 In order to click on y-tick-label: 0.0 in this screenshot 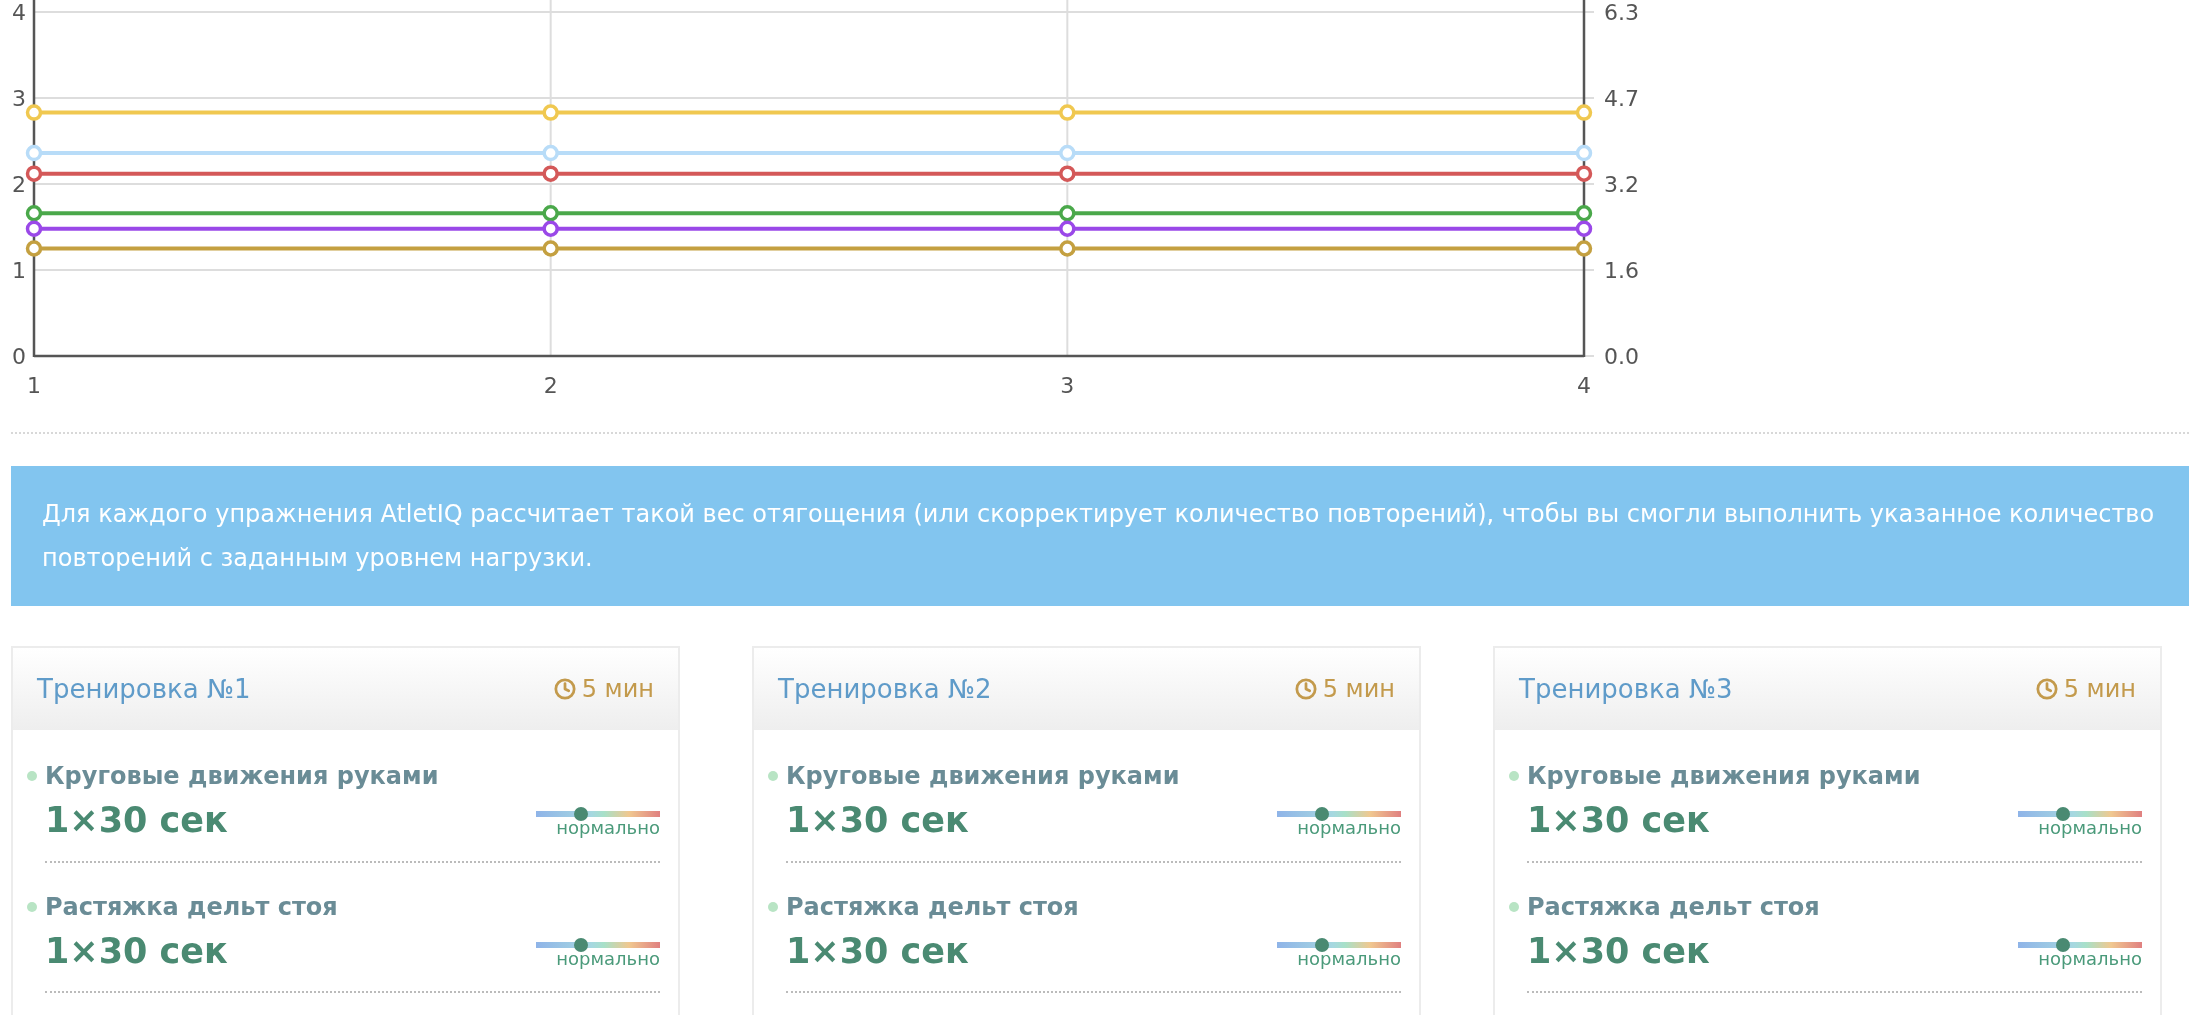, I will do `click(1621, 356)`.